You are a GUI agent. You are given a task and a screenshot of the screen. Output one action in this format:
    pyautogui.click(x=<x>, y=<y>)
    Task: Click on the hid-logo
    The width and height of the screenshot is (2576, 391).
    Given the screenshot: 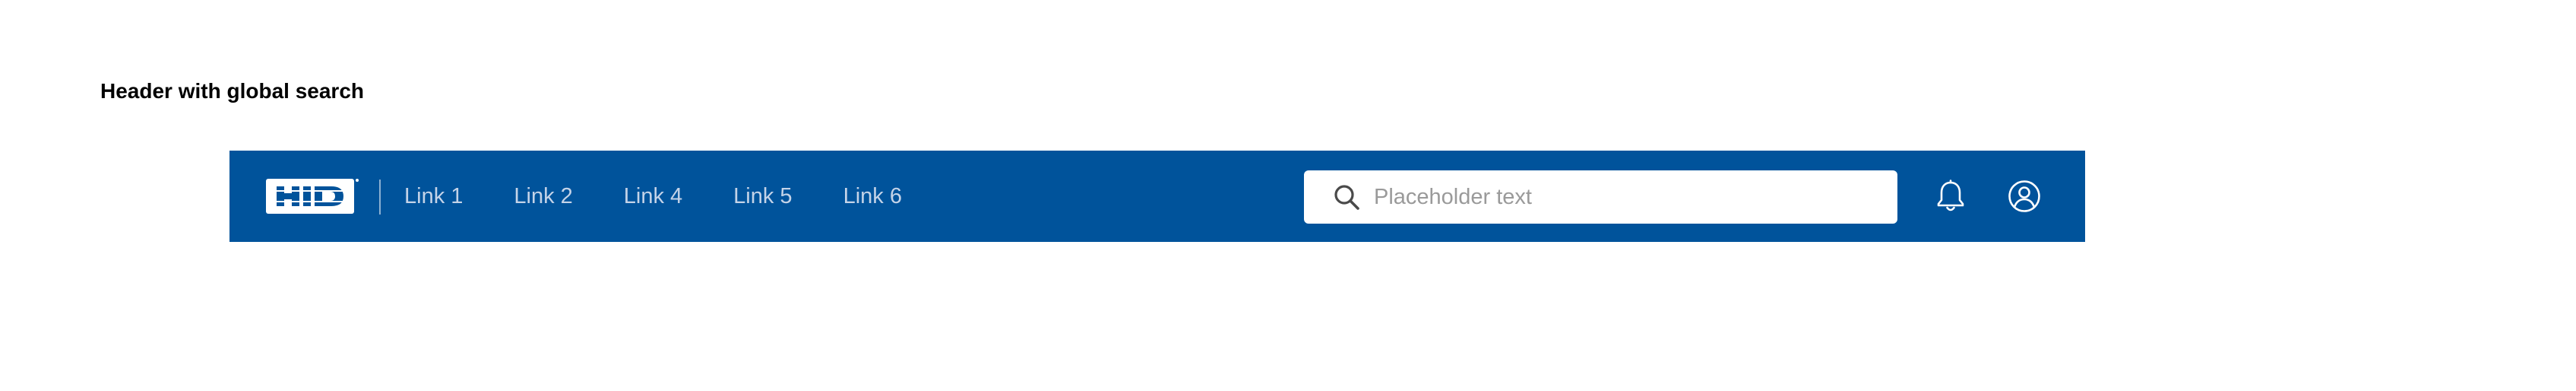 What is the action you would take?
    pyautogui.click(x=312, y=196)
    